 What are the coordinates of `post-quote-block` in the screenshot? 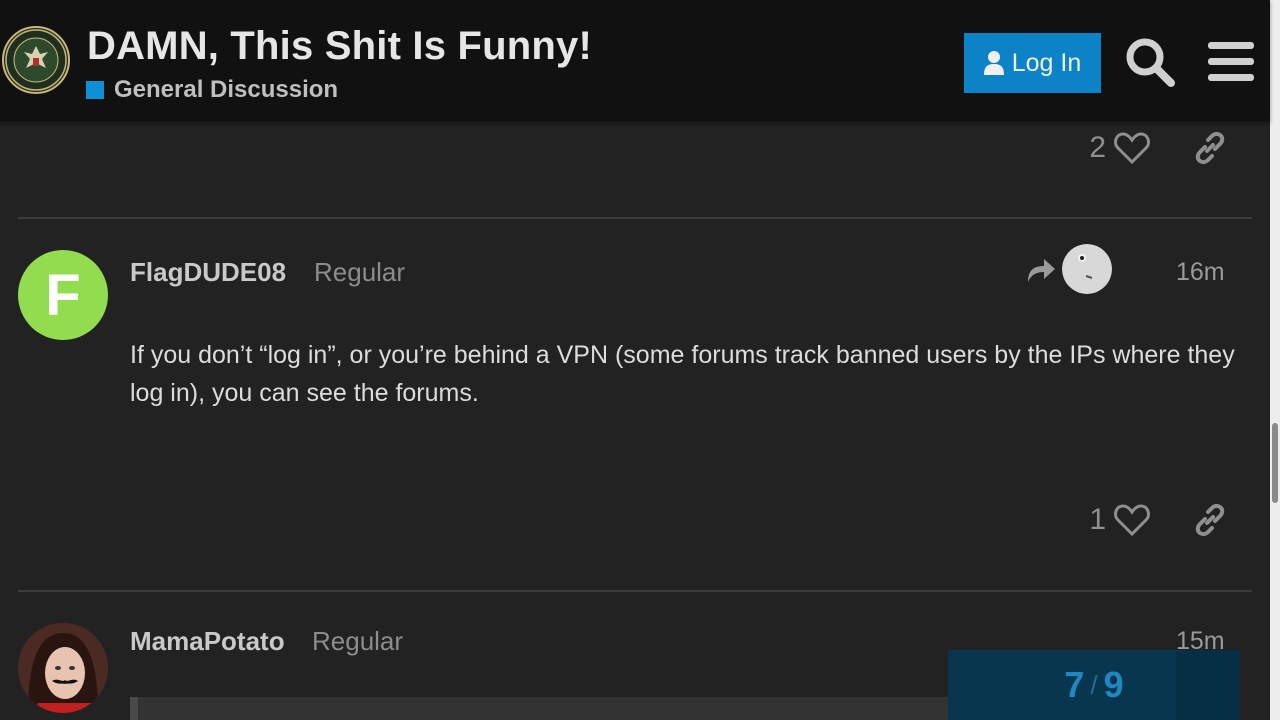 It's located at (550, 708).